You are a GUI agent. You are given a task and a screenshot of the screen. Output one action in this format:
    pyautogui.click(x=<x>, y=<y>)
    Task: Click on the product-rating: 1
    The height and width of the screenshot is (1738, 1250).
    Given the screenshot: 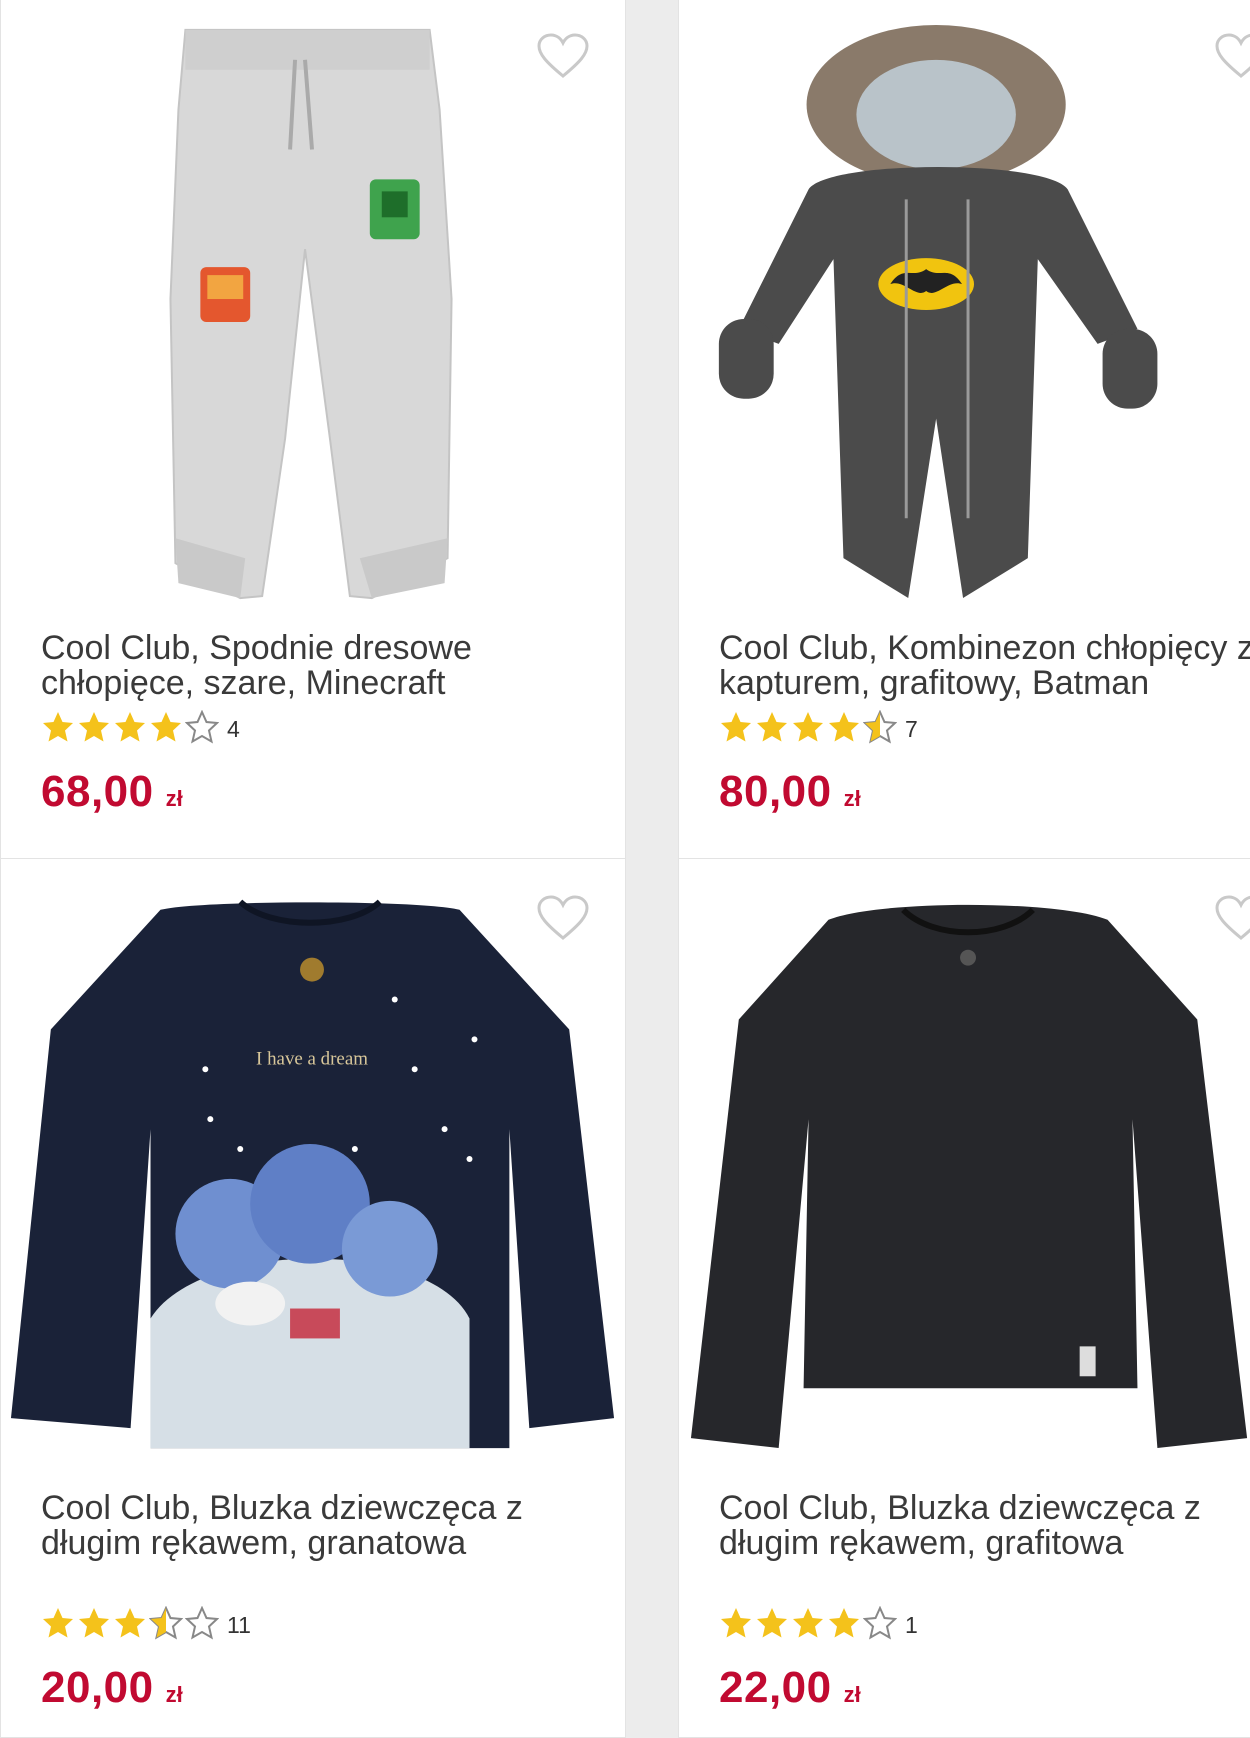 What is the action you would take?
    pyautogui.click(x=818, y=1625)
    